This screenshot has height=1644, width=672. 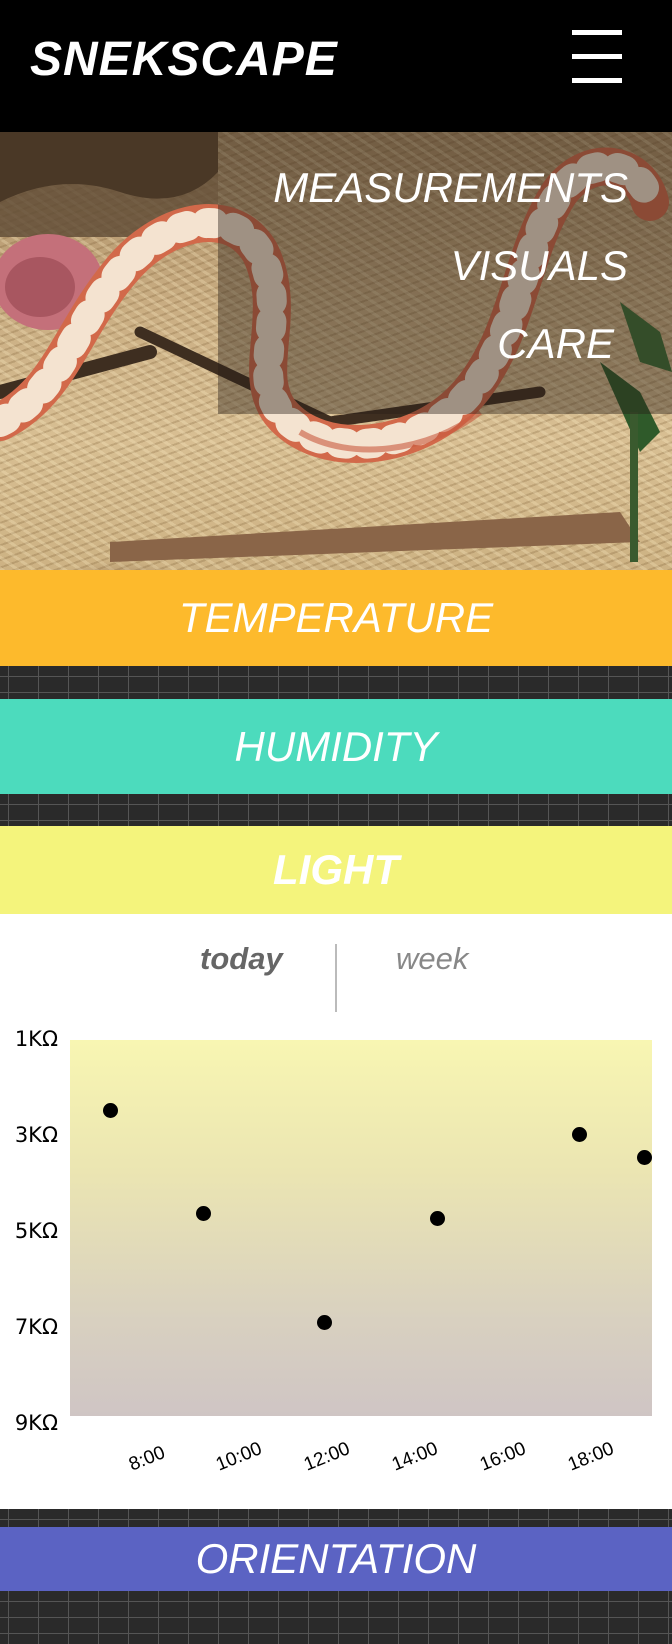 What do you see at coordinates (36, 1327) in the screenshot?
I see `y-tick-label: 7KΩ` at bounding box center [36, 1327].